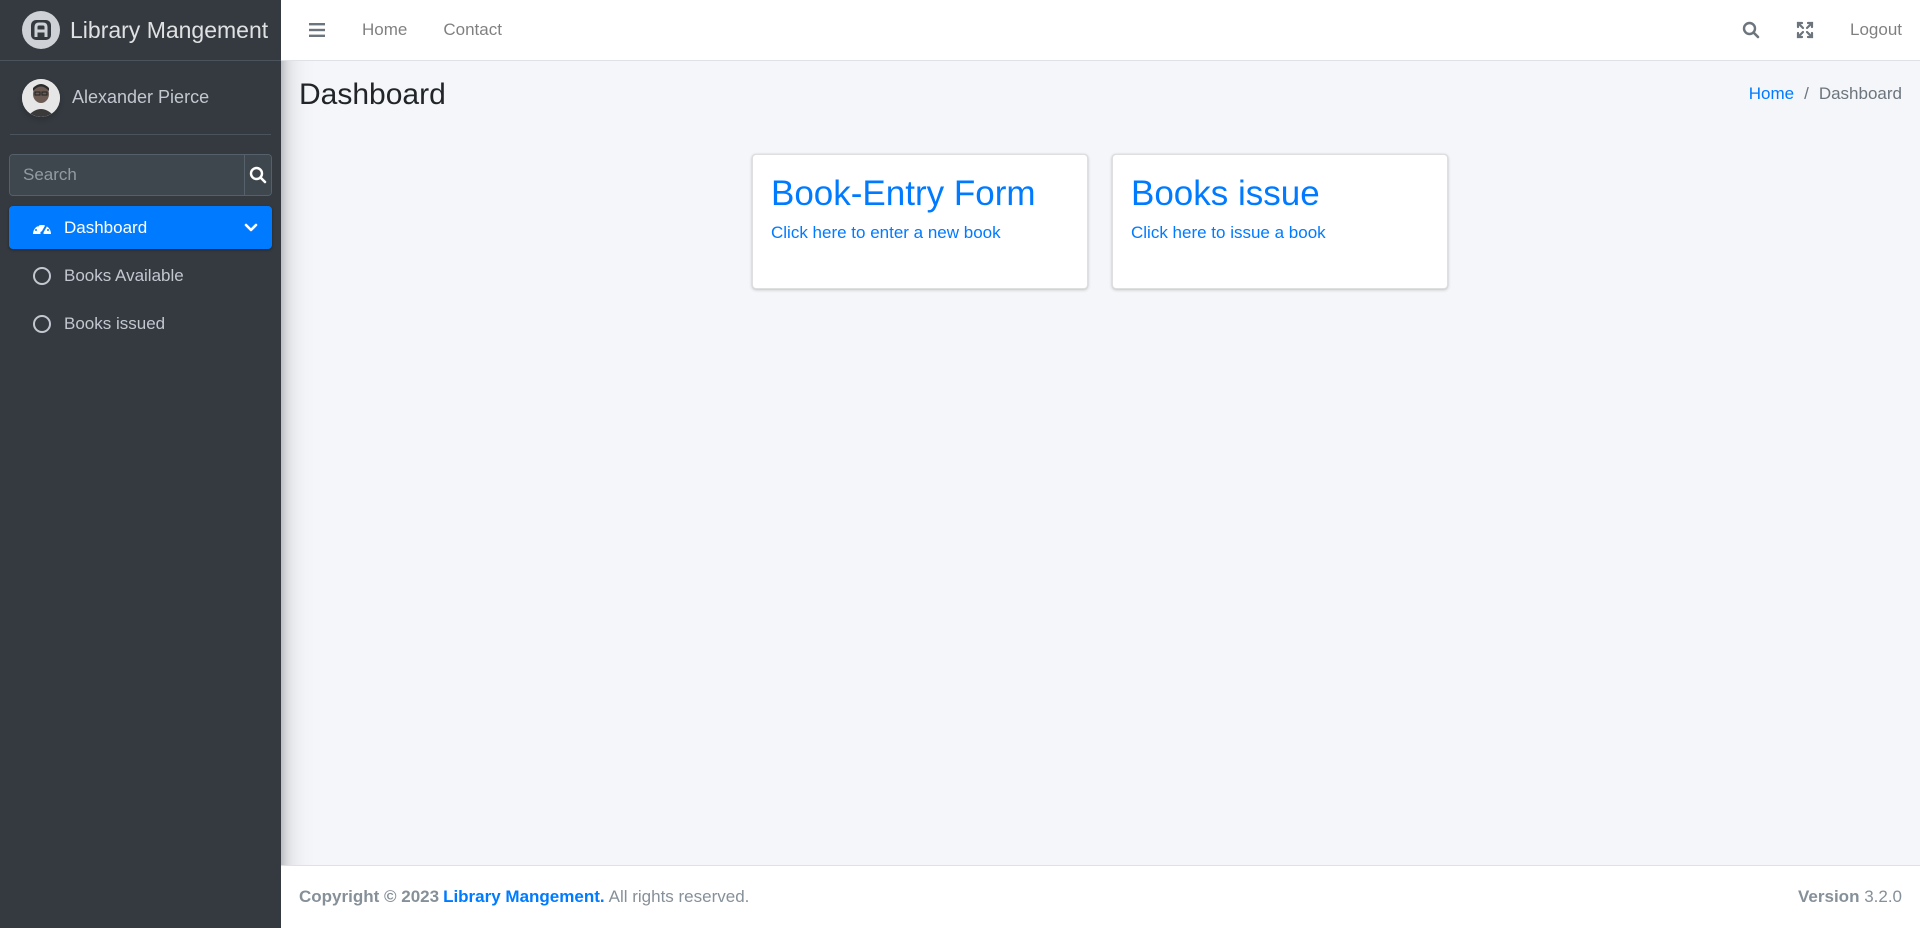  I want to click on dashboard-gauge-icon, so click(42, 228).